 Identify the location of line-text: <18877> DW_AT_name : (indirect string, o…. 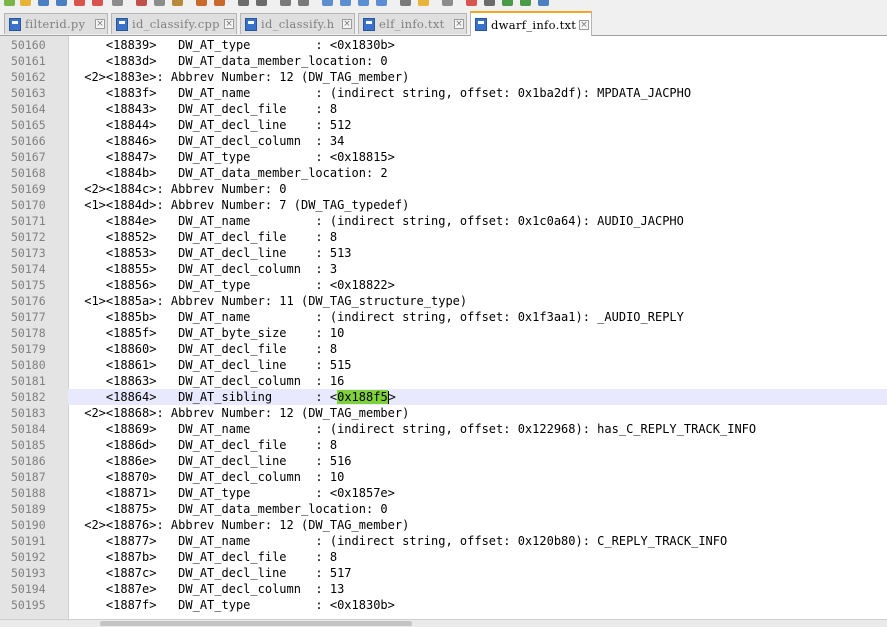
(402, 541).